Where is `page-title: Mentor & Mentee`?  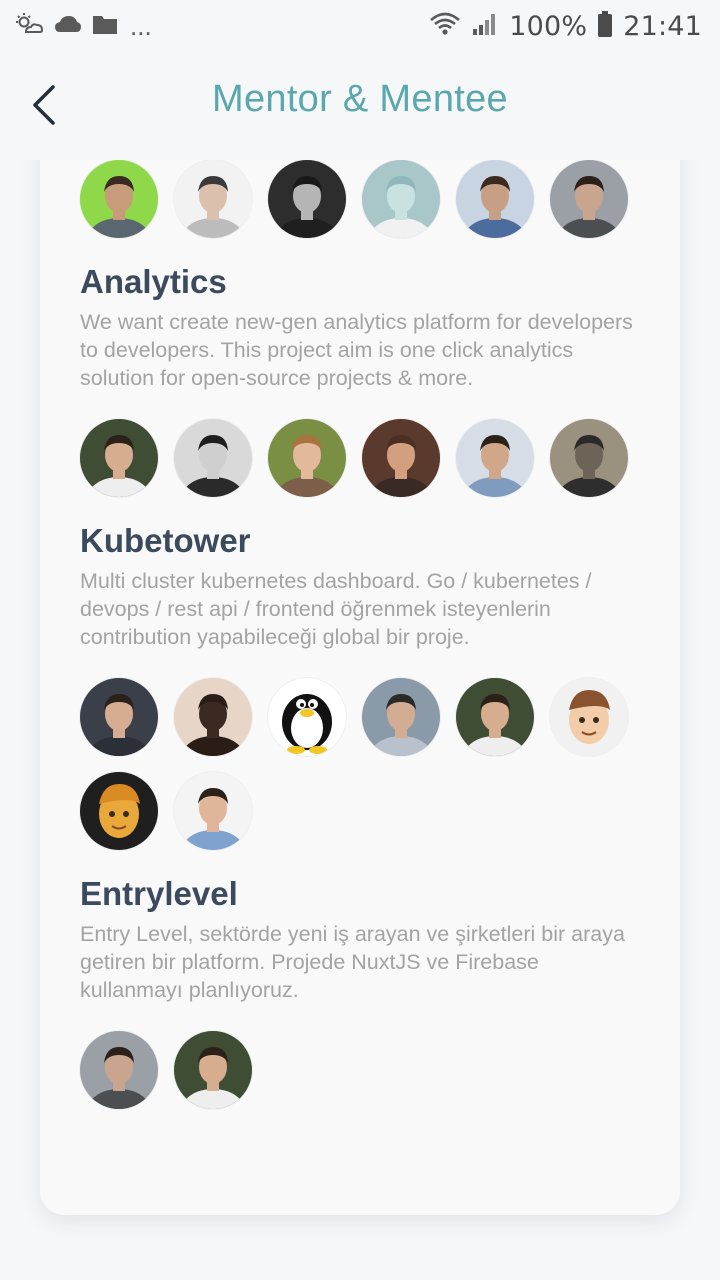
page-title: Mentor & Mentee is located at coordinates (360, 99).